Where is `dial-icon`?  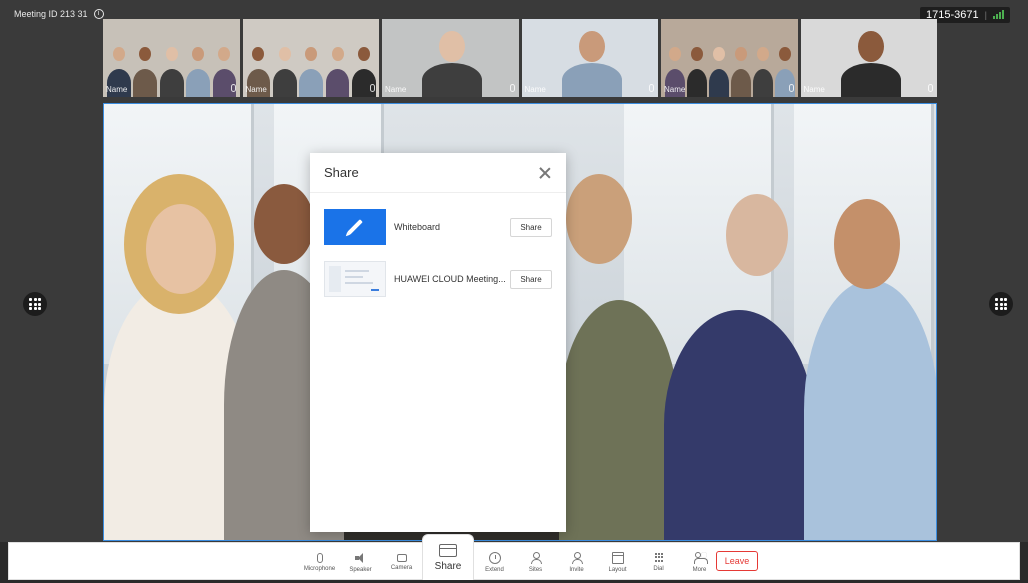 dial-icon is located at coordinates (658, 557).